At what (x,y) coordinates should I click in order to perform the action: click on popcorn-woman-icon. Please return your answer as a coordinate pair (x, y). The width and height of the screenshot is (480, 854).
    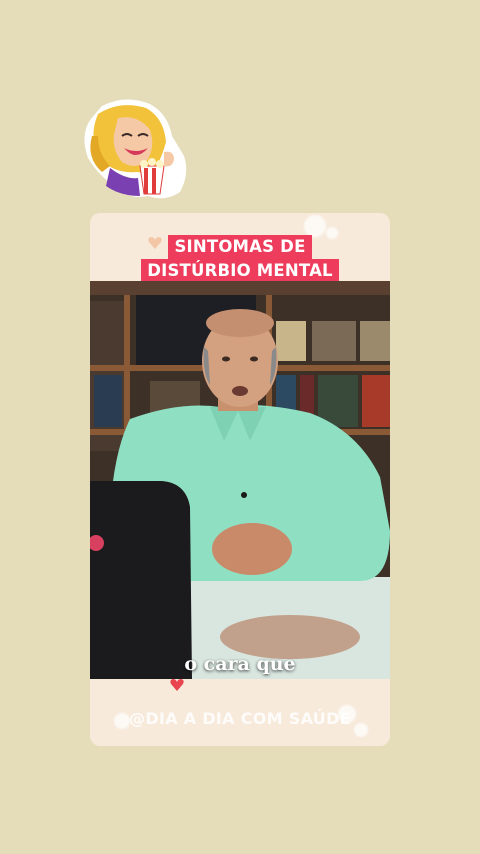
    Looking at the image, I should click on (135, 149).